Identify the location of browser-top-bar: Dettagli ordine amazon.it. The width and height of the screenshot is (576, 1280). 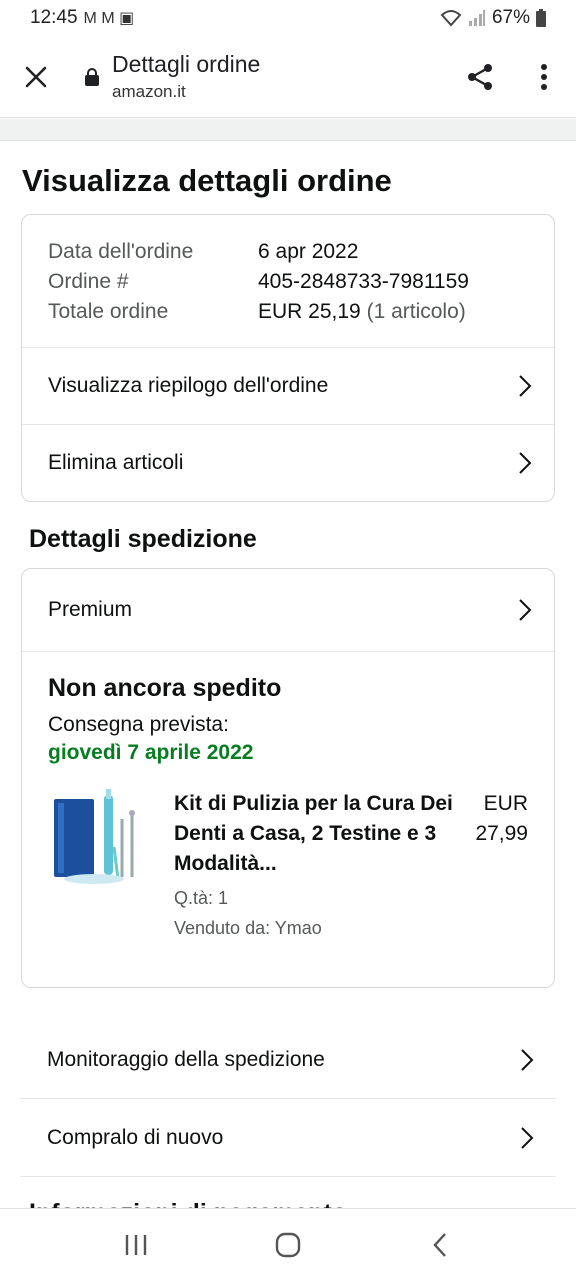
(288, 77).